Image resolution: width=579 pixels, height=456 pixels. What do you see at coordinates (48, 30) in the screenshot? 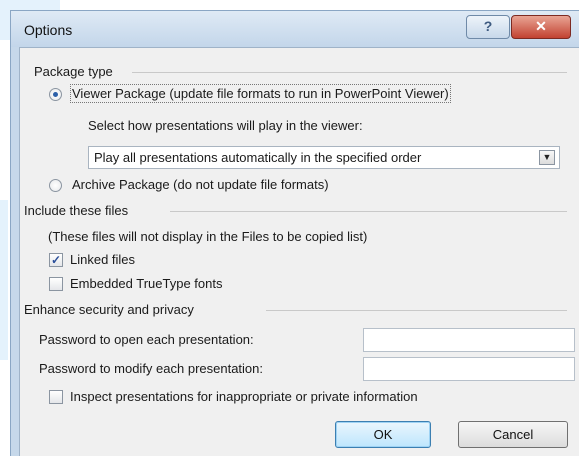
I see `dialog-title: Options` at bounding box center [48, 30].